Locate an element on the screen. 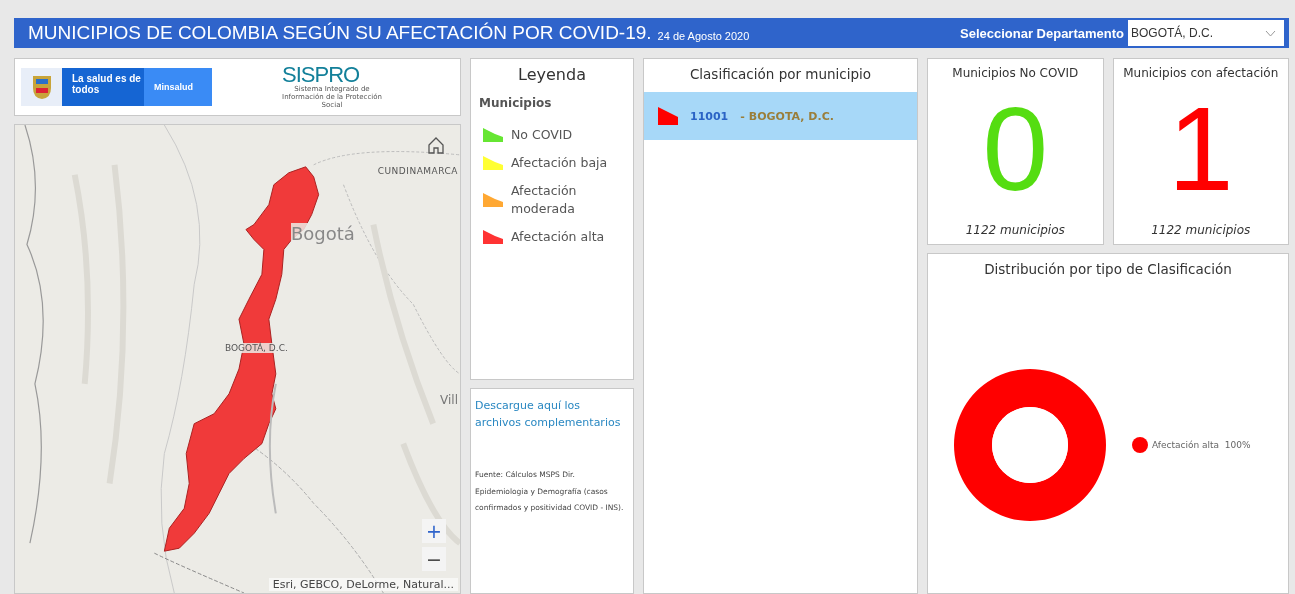  panel-title: Clasificación por municipio is located at coordinates (780, 74).